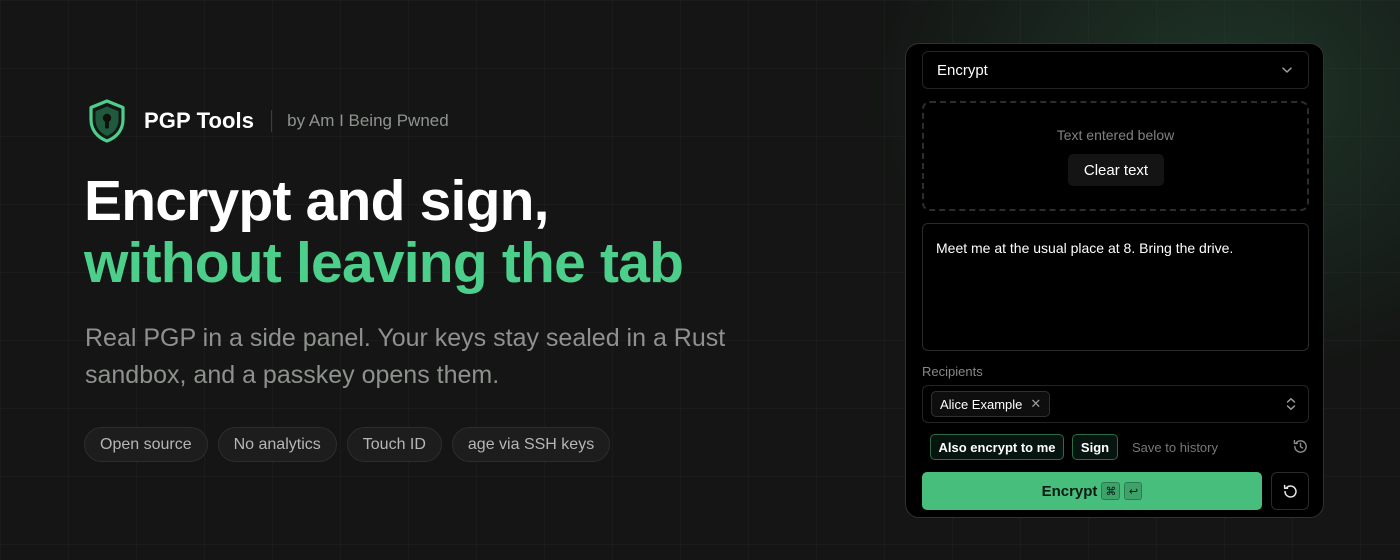 The height and width of the screenshot is (560, 1400). I want to click on command-key-icon: ⌘, so click(1111, 491).